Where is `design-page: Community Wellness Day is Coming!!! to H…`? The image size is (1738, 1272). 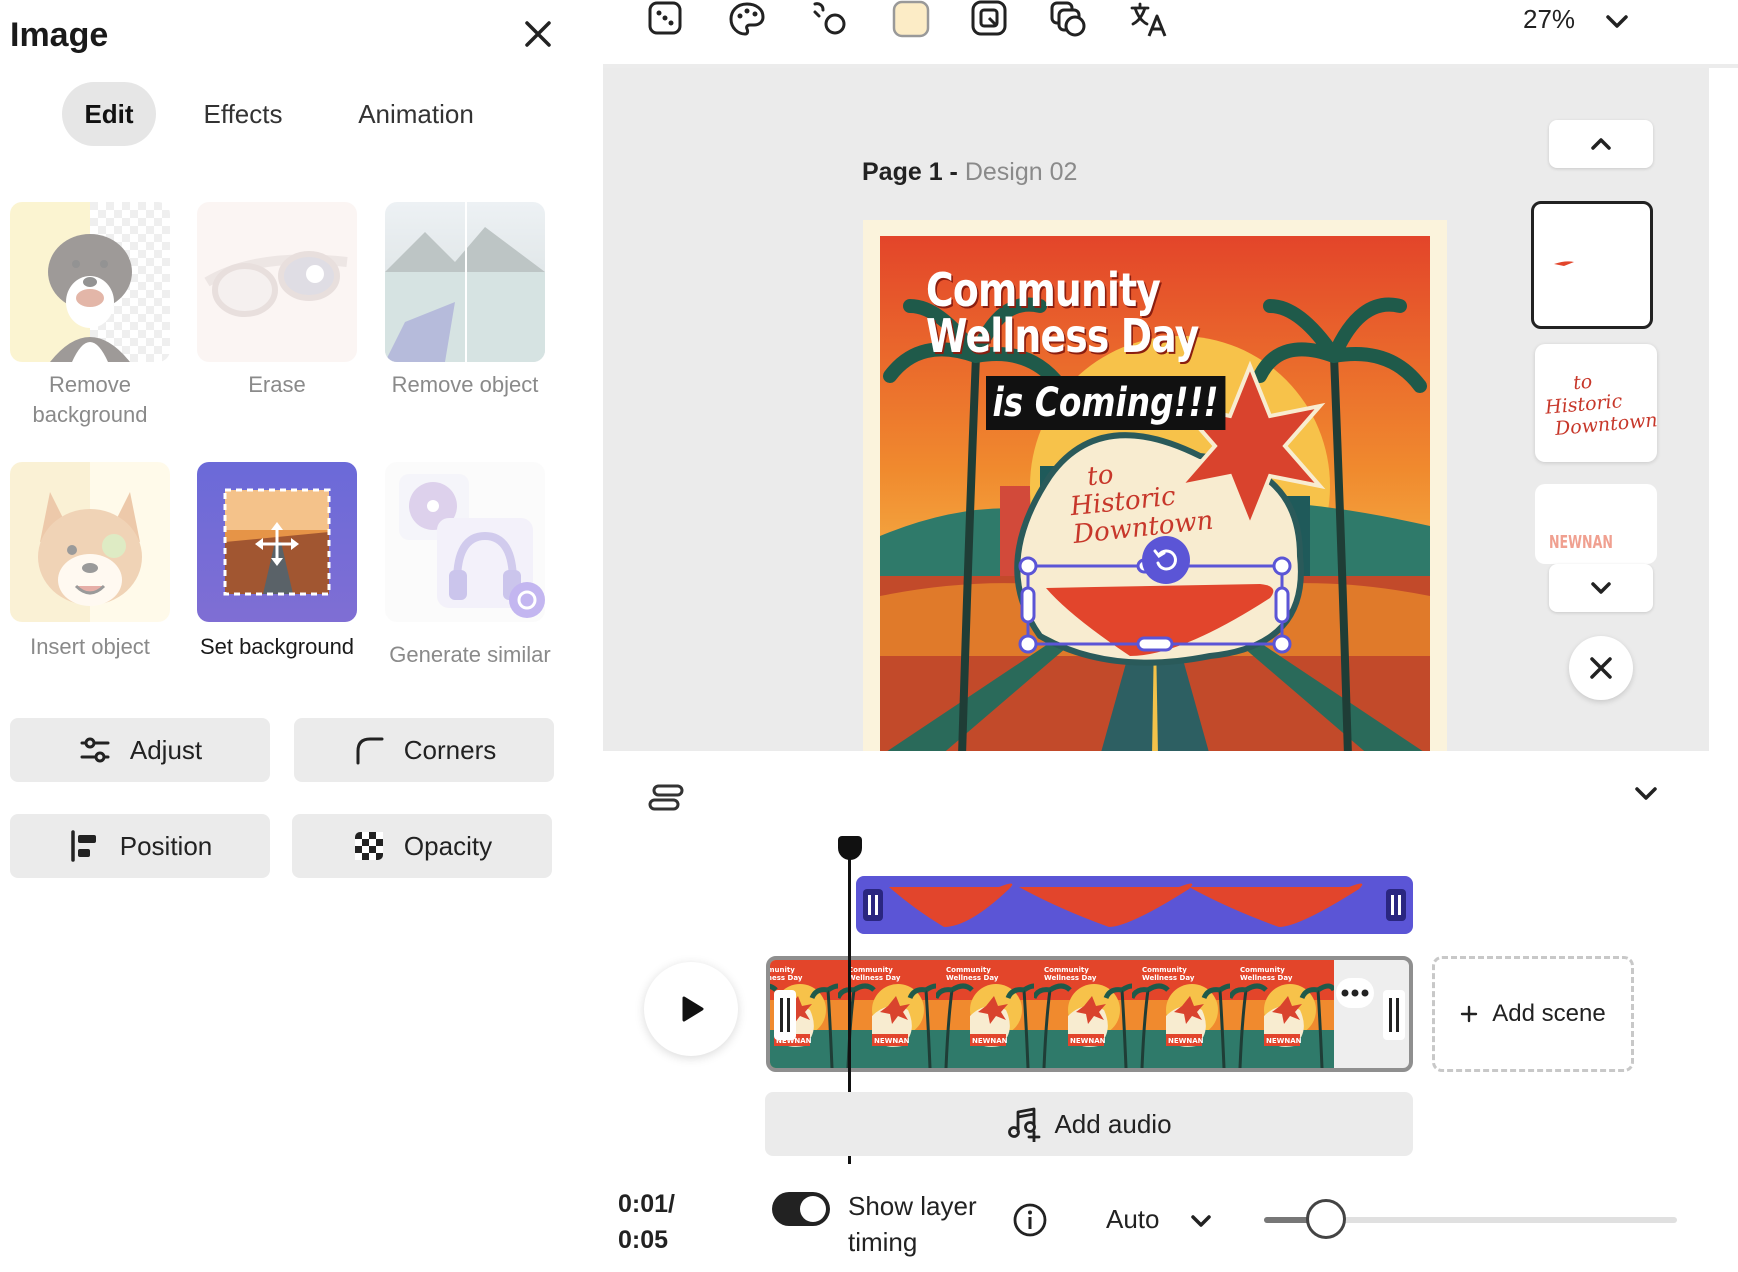
design-page: Community Wellness Day is Coming!!! to H… is located at coordinates (1155, 485).